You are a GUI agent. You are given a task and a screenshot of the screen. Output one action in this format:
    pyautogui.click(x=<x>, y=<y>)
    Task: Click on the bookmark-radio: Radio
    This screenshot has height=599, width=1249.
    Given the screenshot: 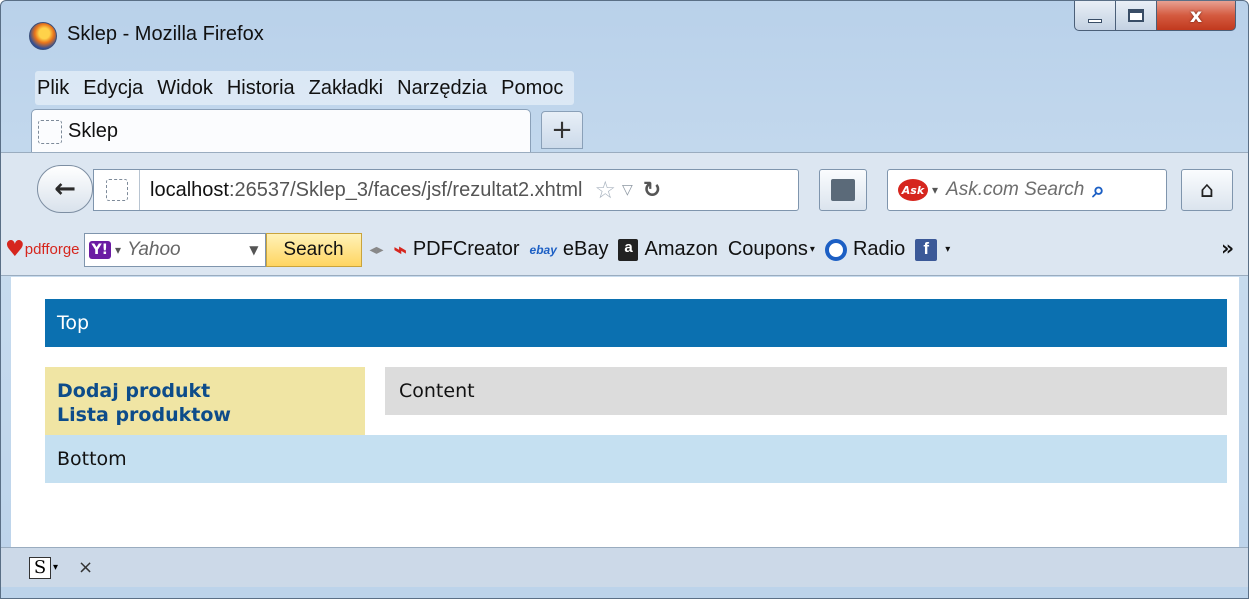 What is the action you would take?
    pyautogui.click(x=865, y=249)
    